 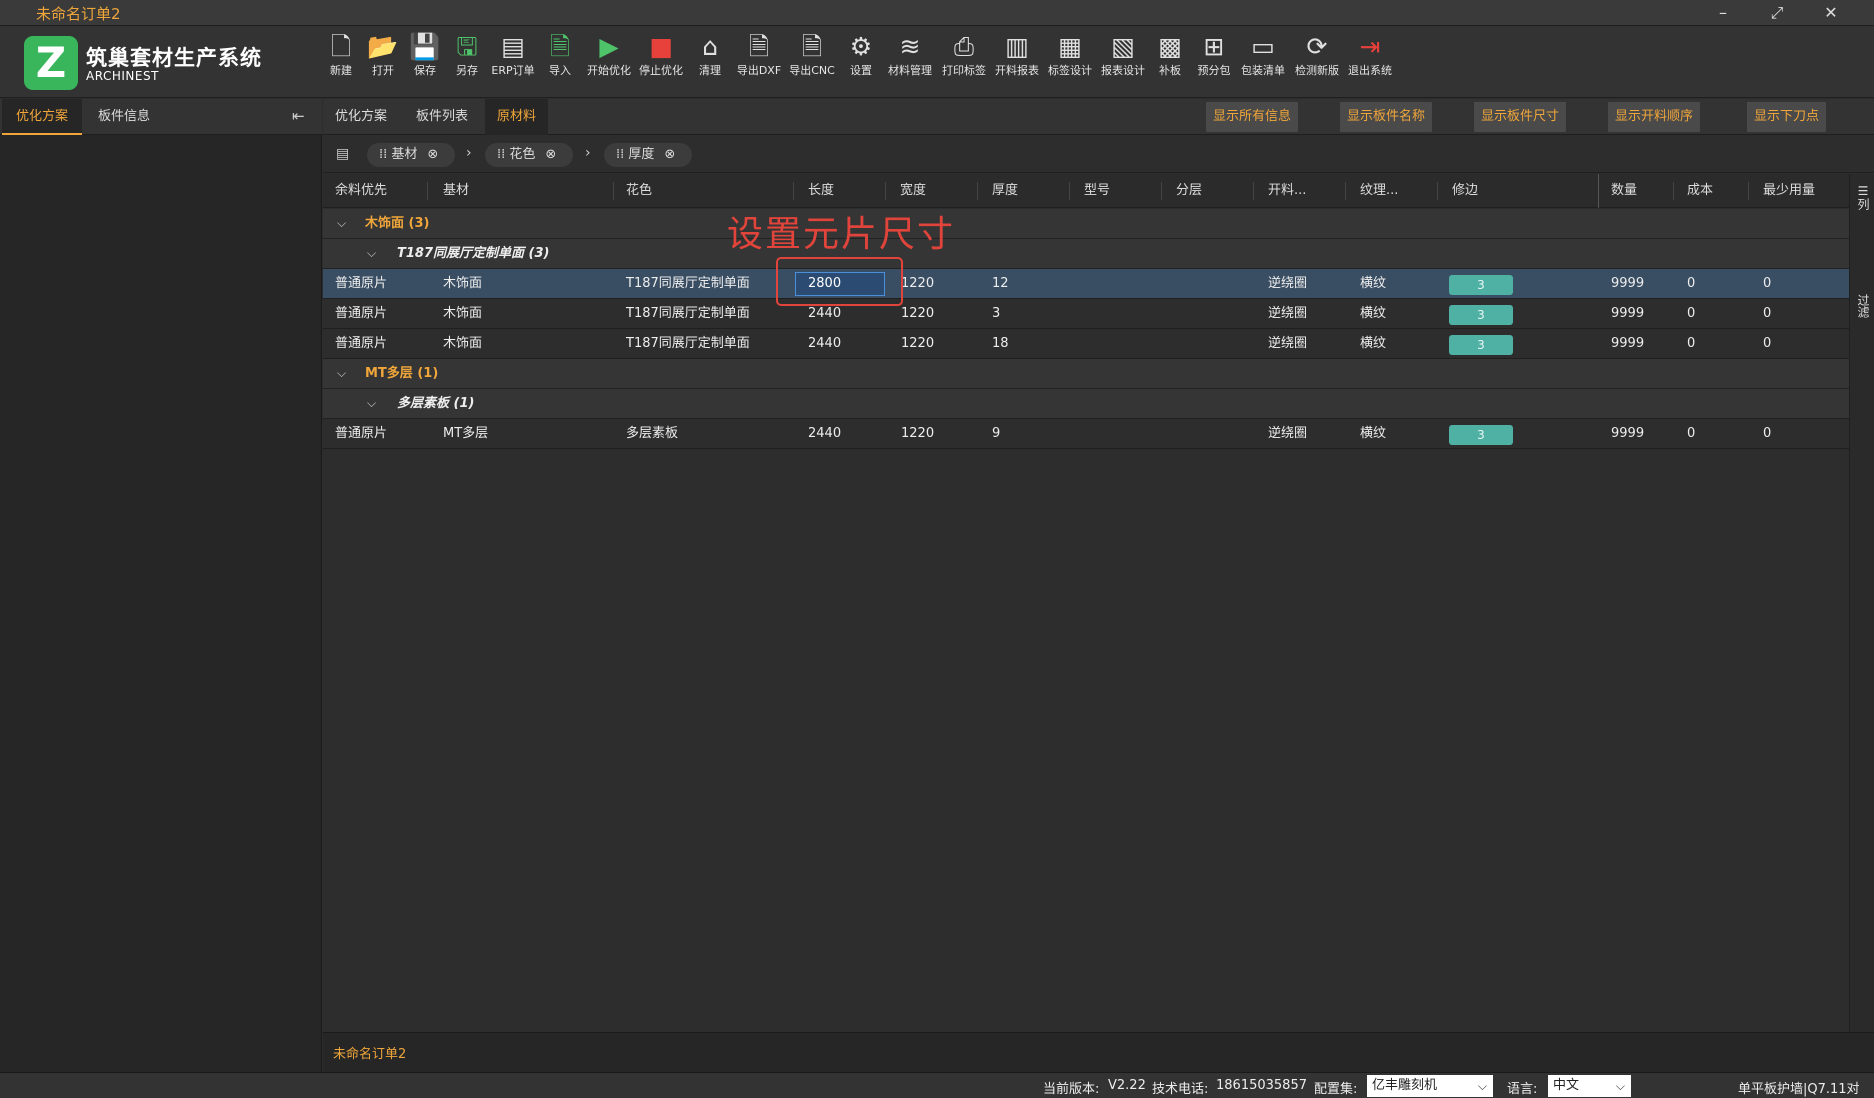 What do you see at coordinates (861, 60) in the screenshot?
I see `toolbar-settings-button: ⚙ 设置` at bounding box center [861, 60].